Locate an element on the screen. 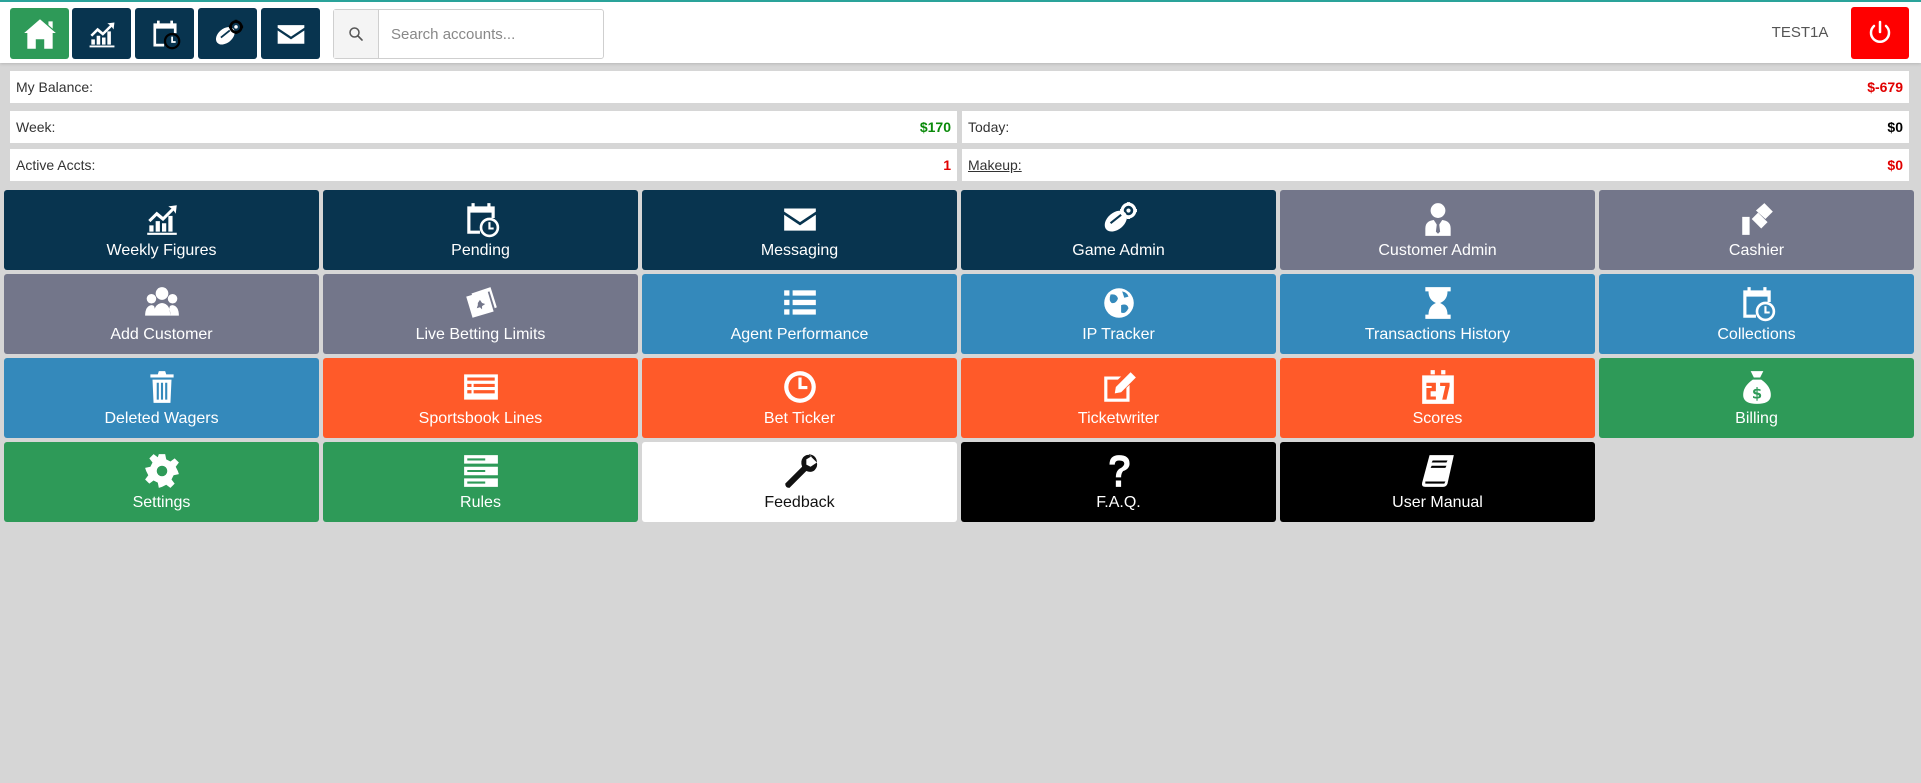 The width and height of the screenshot is (1921, 783). rules-tile: Rules is located at coordinates (480, 482).